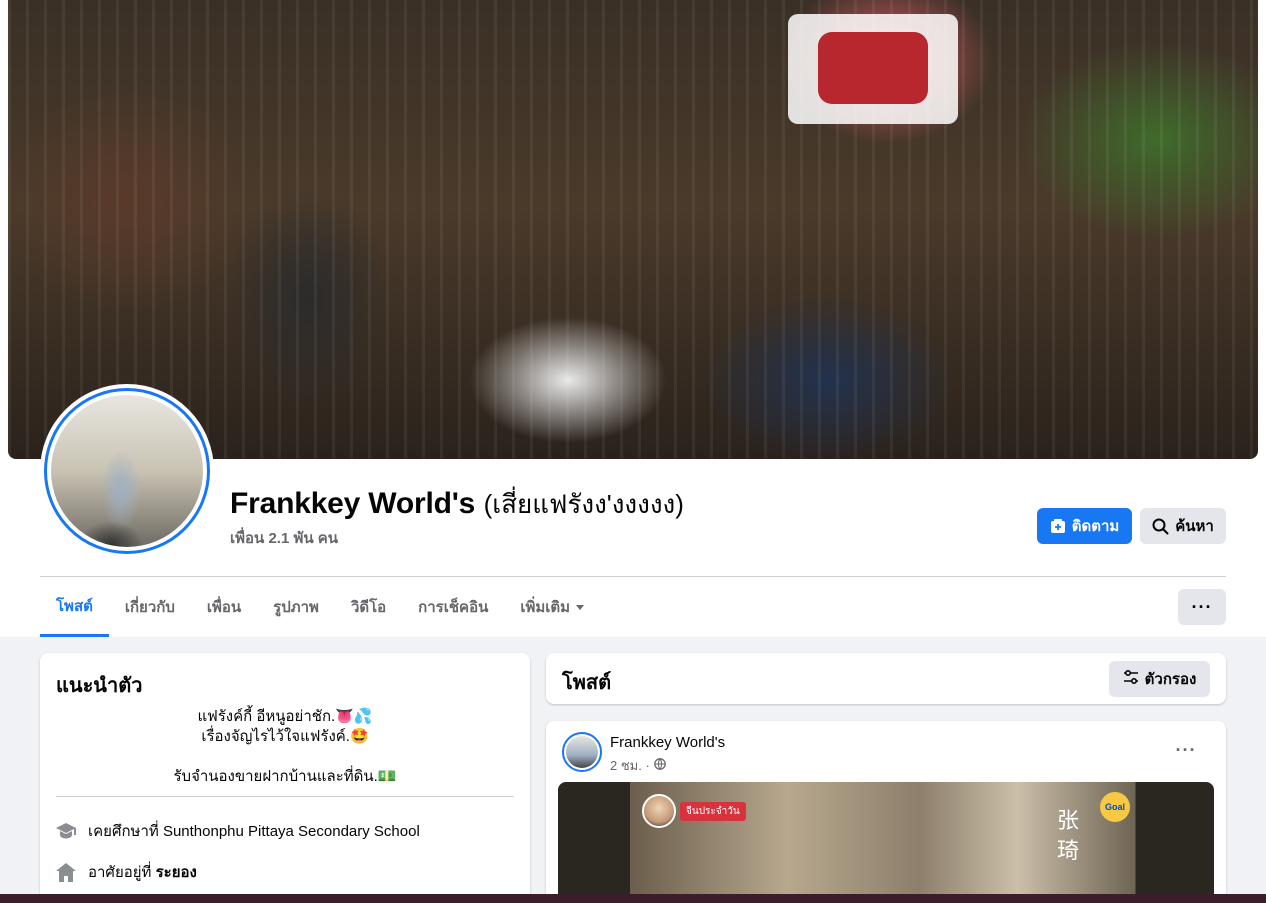  I want to click on bio-line: แฟรังค์กี้ อีหนูอย่าชัก.👅💦, so click(285, 716).